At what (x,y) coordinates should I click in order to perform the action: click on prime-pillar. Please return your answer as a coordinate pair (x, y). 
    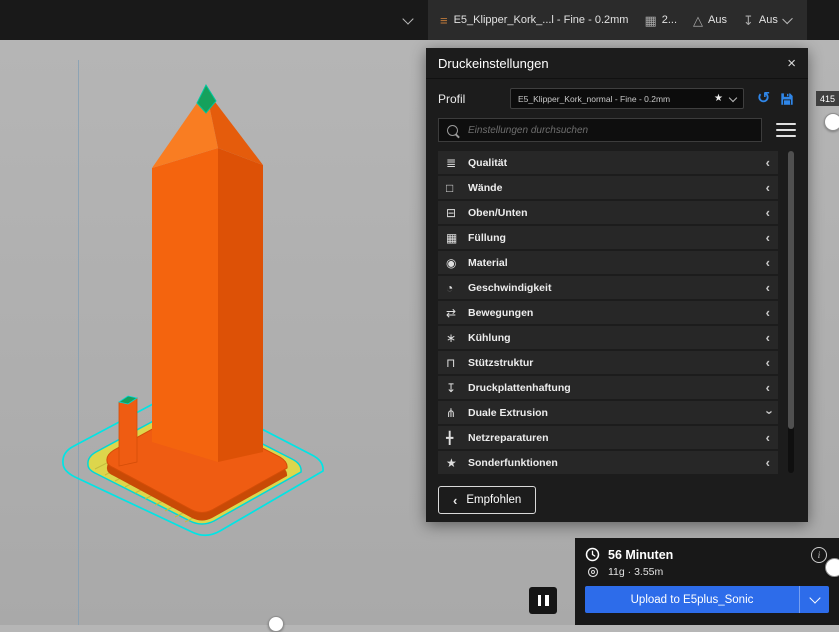
    Looking at the image, I should click on (128, 432).